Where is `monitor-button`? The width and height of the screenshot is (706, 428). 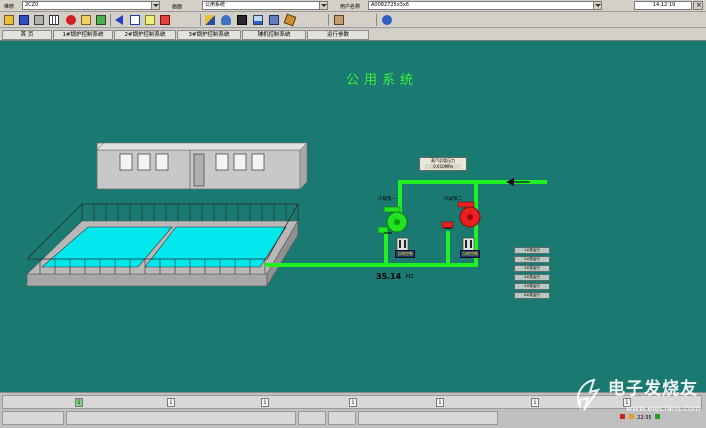 monitor-button is located at coordinates (274, 20).